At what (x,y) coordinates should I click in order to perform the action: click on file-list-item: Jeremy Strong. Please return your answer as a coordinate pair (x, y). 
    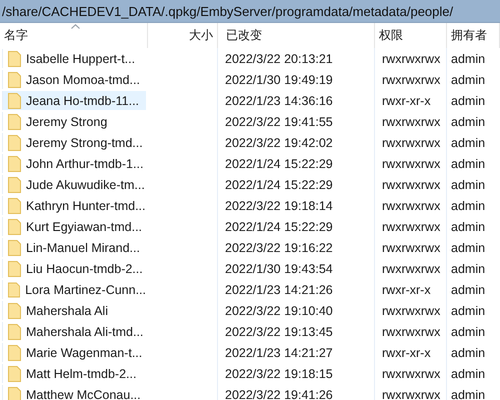
    Looking at the image, I should click on (74, 121).